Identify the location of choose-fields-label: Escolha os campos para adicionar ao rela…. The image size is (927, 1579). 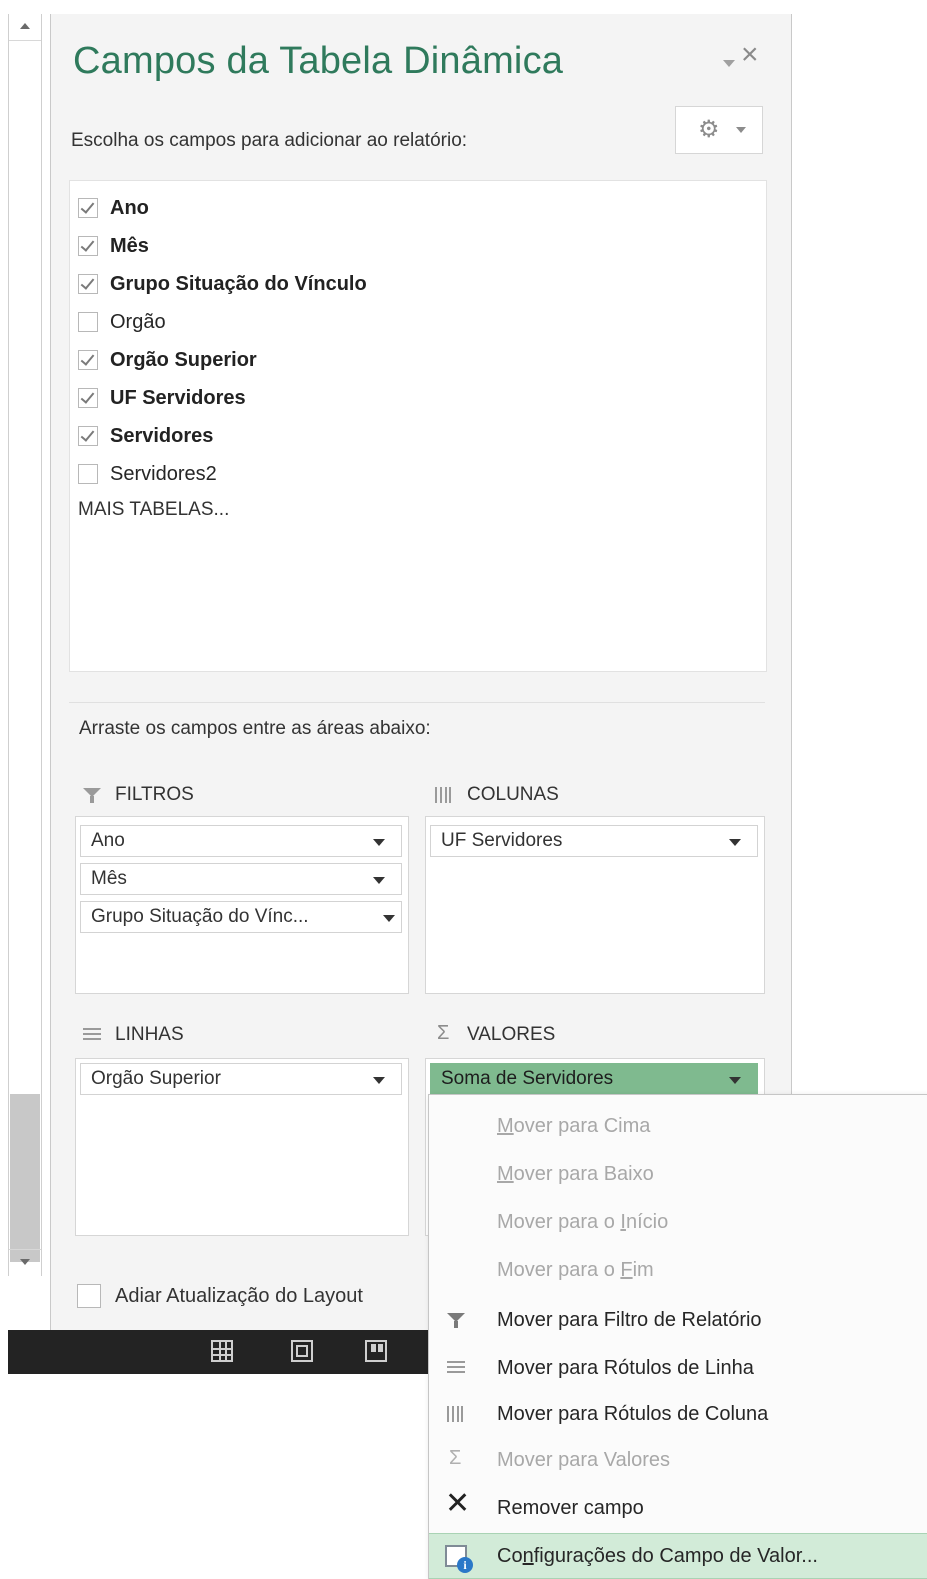
(269, 140).